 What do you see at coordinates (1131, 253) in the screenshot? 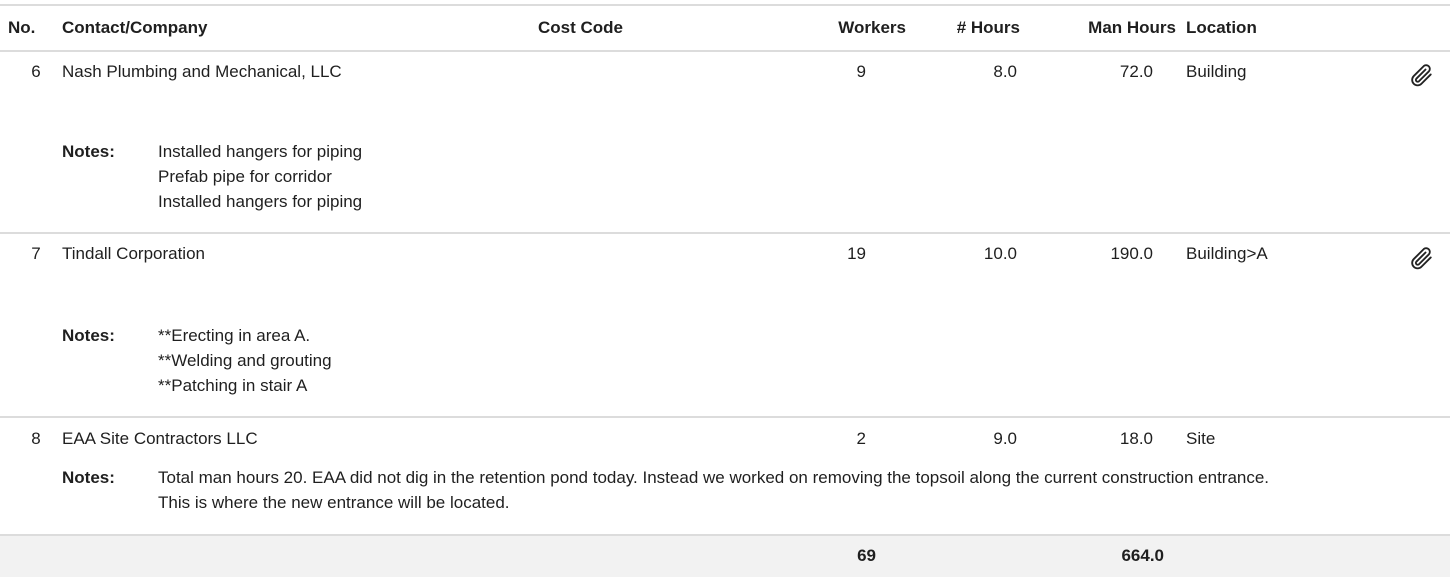
I see `row-man-hours: 190.0` at bounding box center [1131, 253].